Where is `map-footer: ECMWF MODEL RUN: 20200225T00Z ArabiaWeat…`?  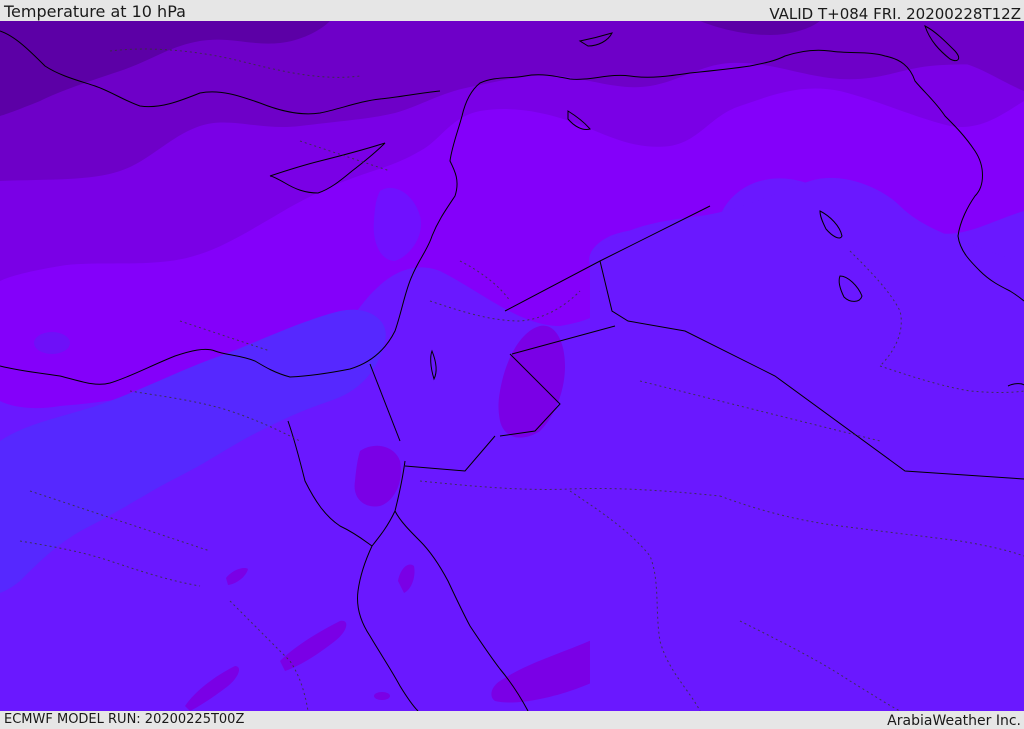
map-footer: ECMWF MODEL RUN: 20200225T00Z ArabiaWeat… is located at coordinates (512, 720).